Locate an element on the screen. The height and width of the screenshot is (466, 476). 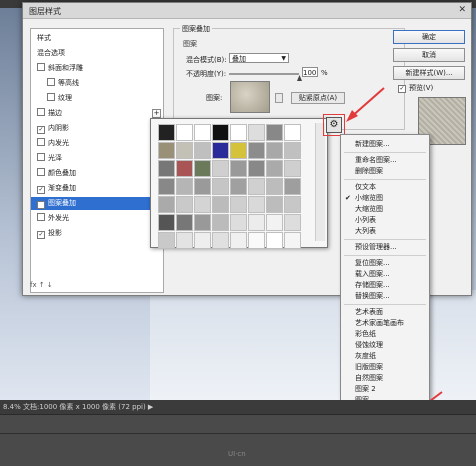
style-list-item: 混合选项 is located at coordinates (97, 53).